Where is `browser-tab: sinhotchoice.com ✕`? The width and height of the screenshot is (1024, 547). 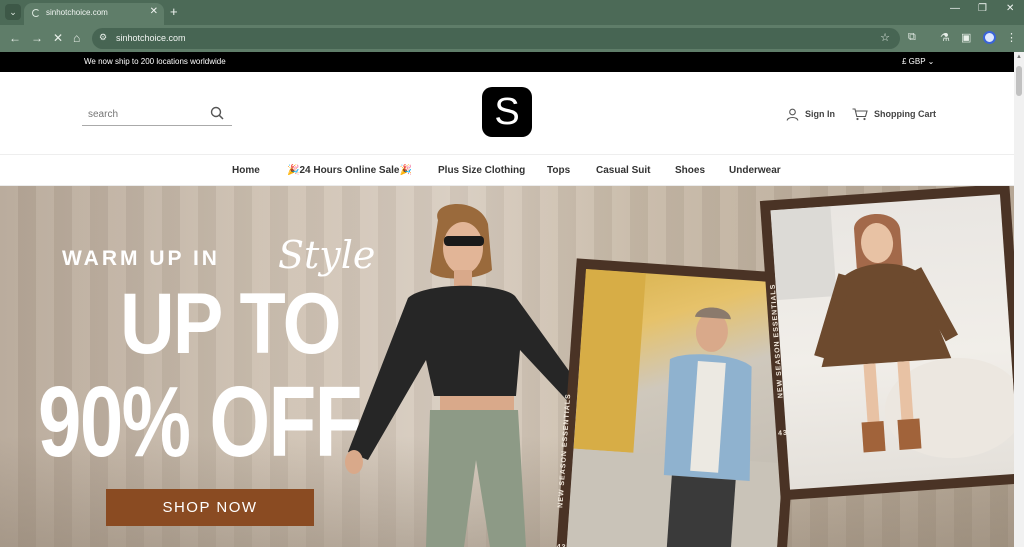
browser-tab: sinhotchoice.com ✕ is located at coordinates (94, 14).